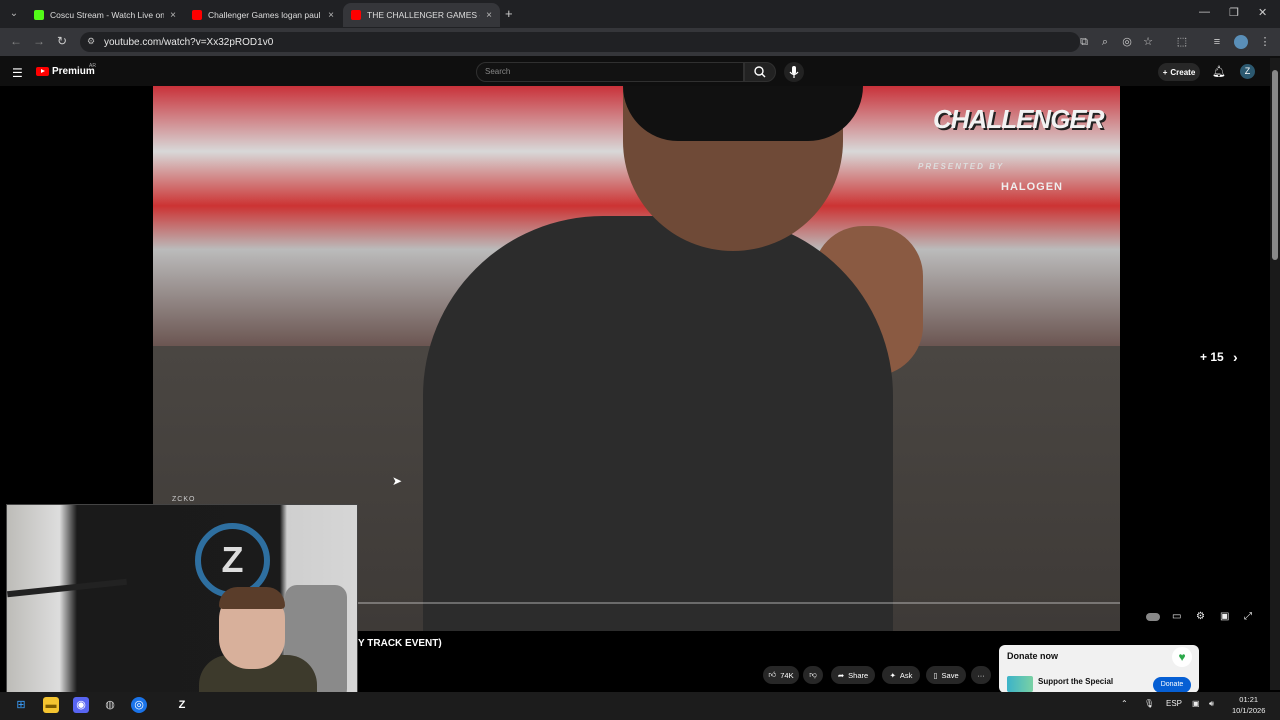 Image resolution: width=1280 pixels, height=720 pixels. I want to click on video-title: Y TRACK EVENT), so click(400, 643).